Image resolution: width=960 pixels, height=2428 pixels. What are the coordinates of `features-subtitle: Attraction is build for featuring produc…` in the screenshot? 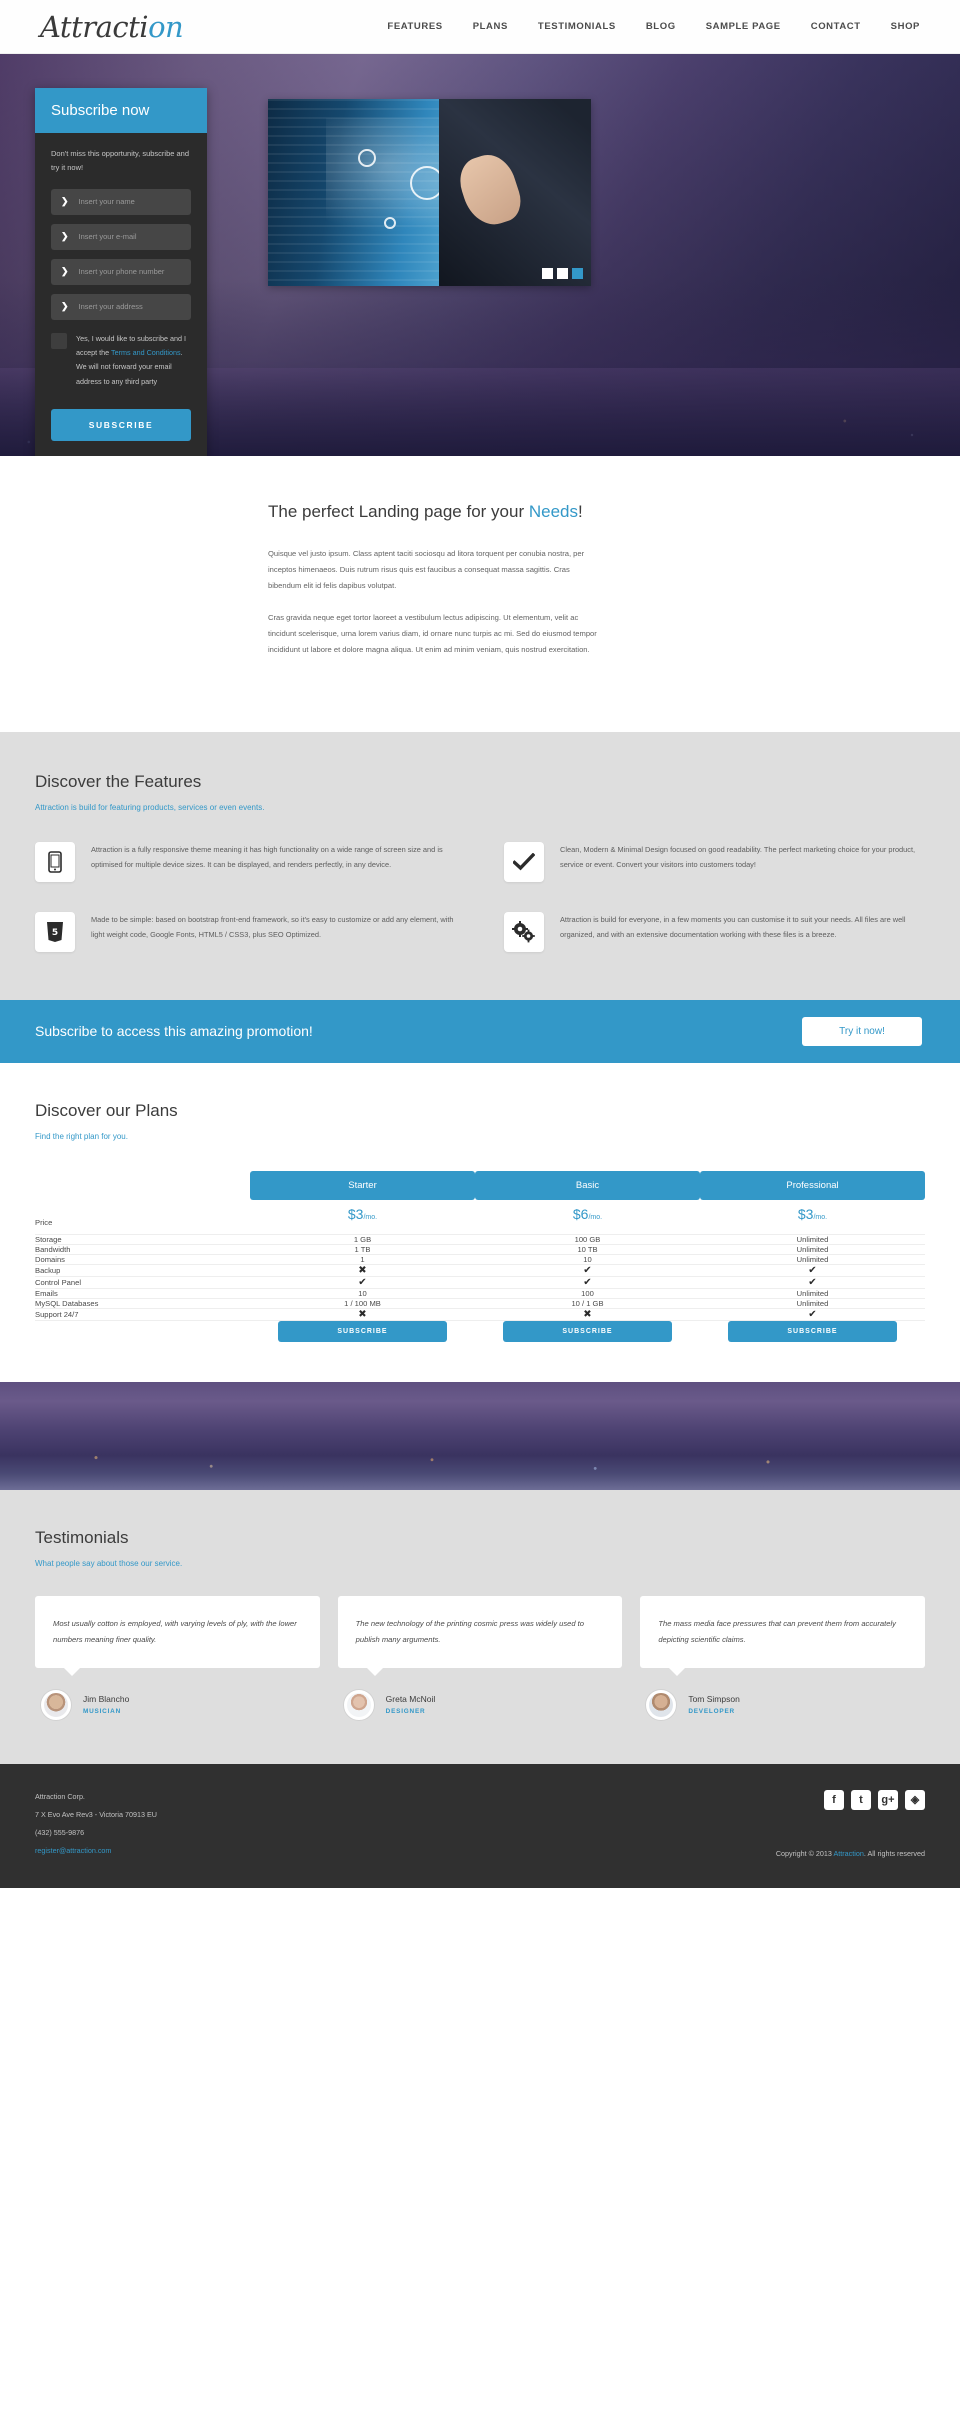 It's located at (150, 807).